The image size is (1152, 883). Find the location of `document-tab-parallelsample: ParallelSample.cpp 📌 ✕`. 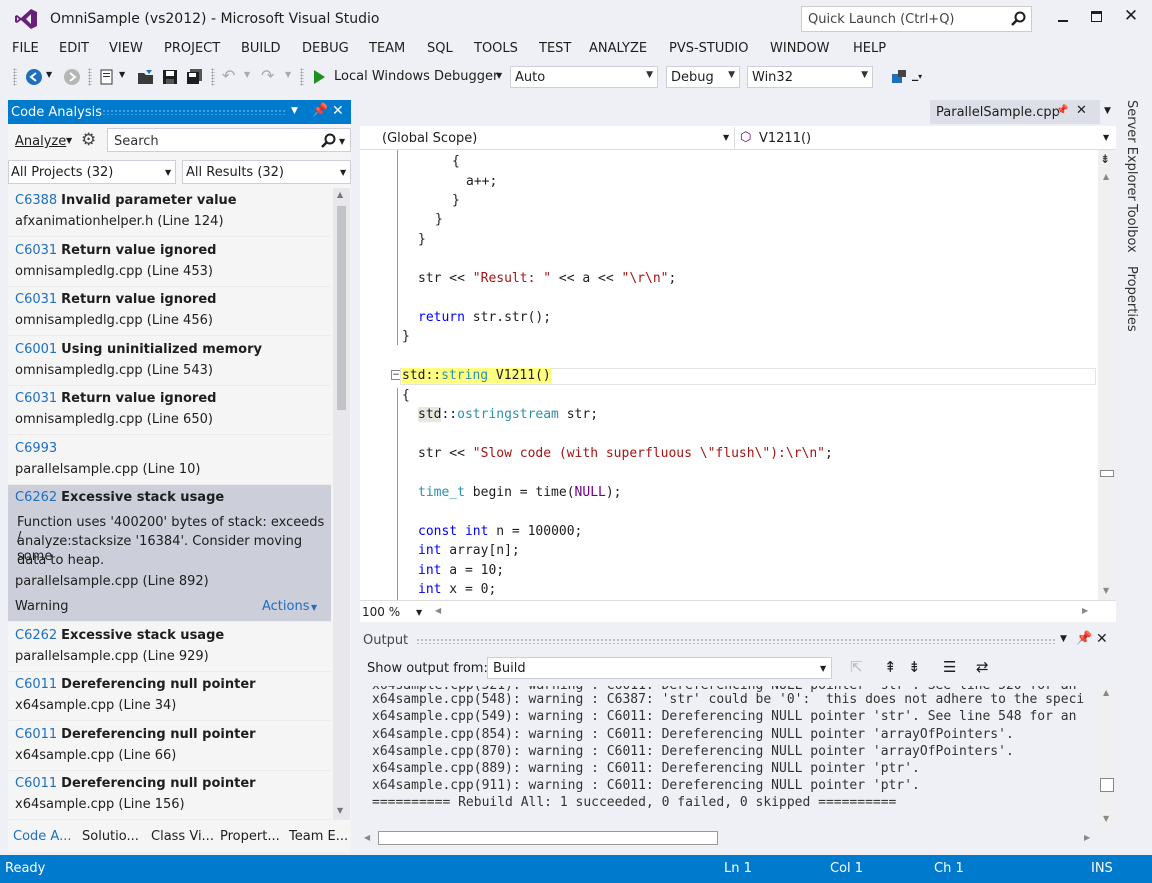

document-tab-parallelsample: ParallelSample.cpp 📌 ✕ is located at coordinates (1015, 112).